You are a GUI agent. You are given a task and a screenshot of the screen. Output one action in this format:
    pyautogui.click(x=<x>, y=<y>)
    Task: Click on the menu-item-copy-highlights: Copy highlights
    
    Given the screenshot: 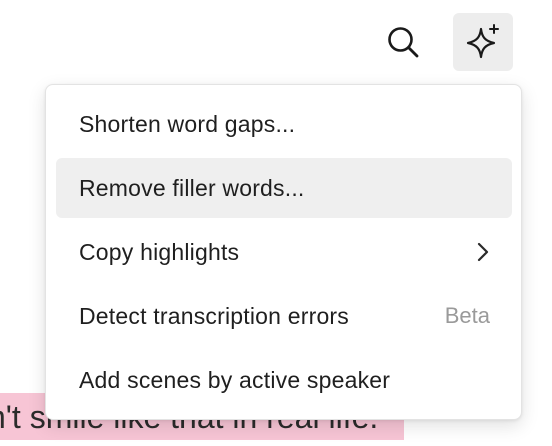 What is the action you would take?
    pyautogui.click(x=284, y=252)
    